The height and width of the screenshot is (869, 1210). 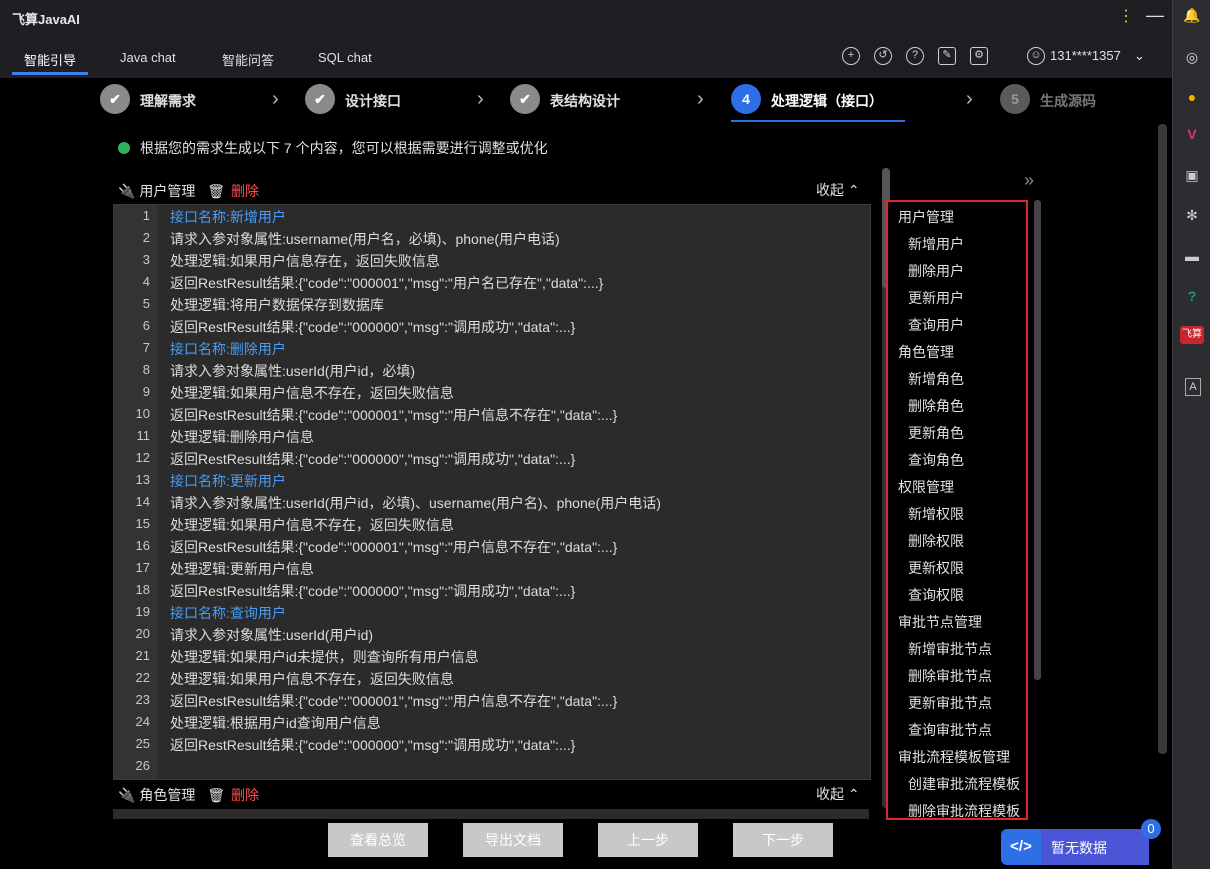 I want to click on code-line: 13 接口名称:更新用户, so click(x=492, y=480).